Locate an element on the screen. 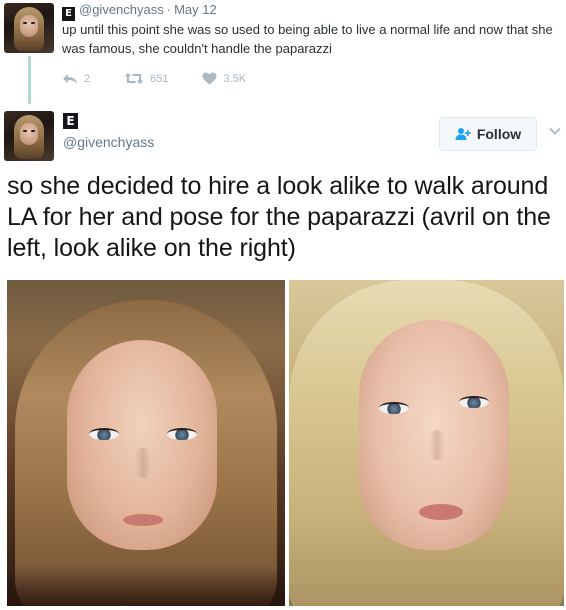 This screenshot has width=566, height=610. like-button: 3.5K is located at coordinates (224, 78).